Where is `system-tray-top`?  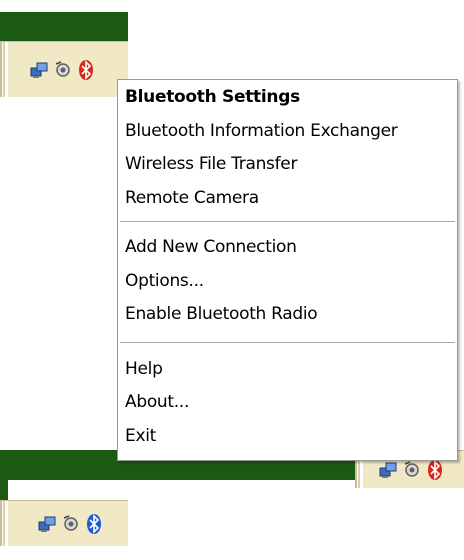
system-tray-top is located at coordinates (64, 69).